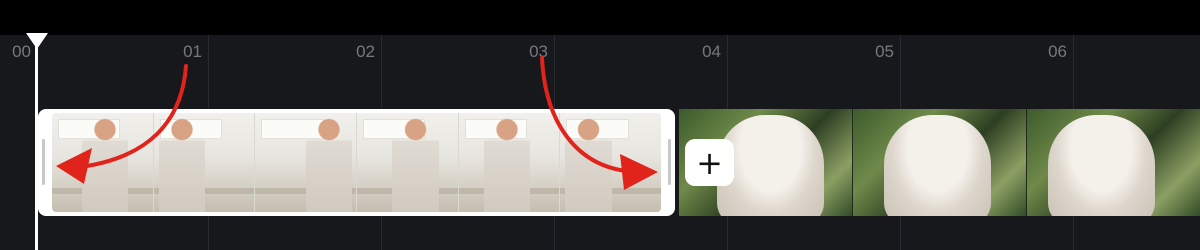  I want to click on time-tick: 02, so click(365, 51).